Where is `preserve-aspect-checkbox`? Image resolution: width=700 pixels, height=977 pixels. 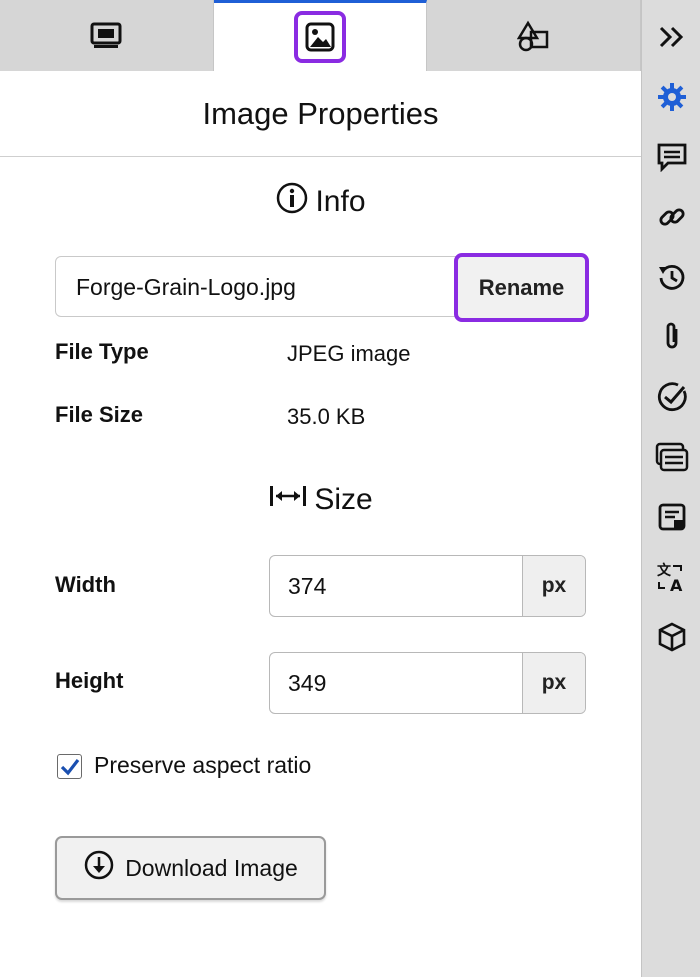
preserve-aspect-checkbox is located at coordinates (69, 766).